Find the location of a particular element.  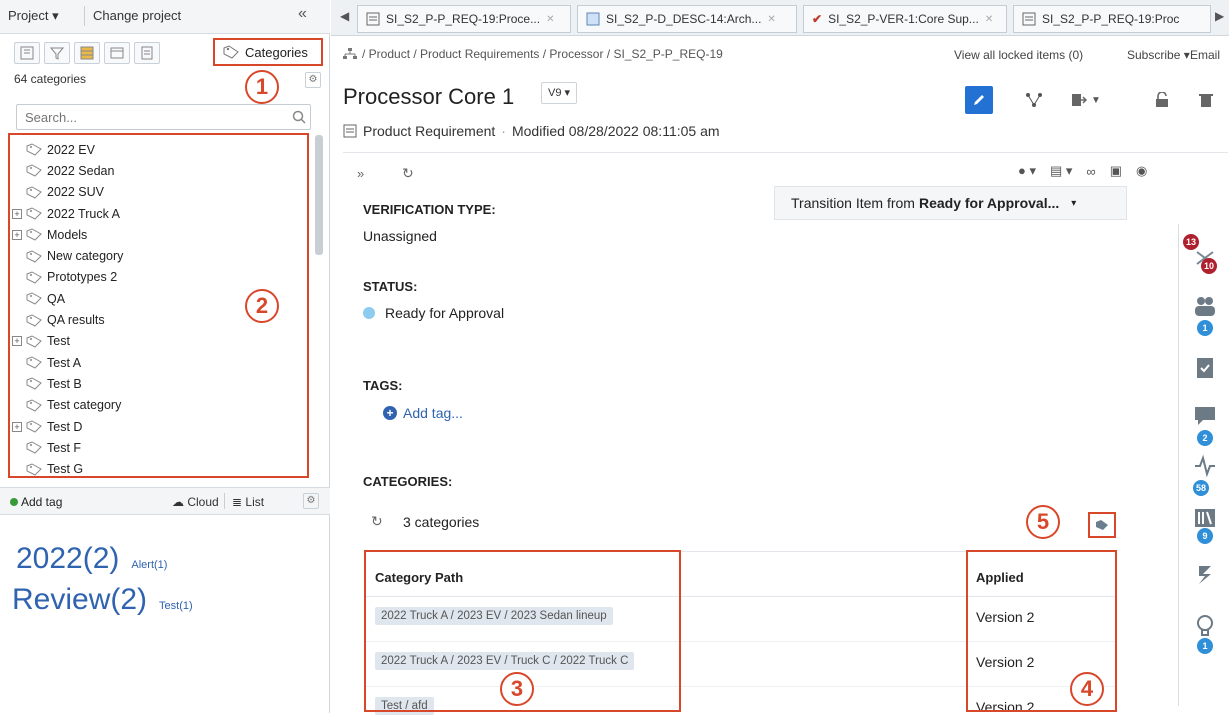

tree-item: Test B is located at coordinates (158, 383).